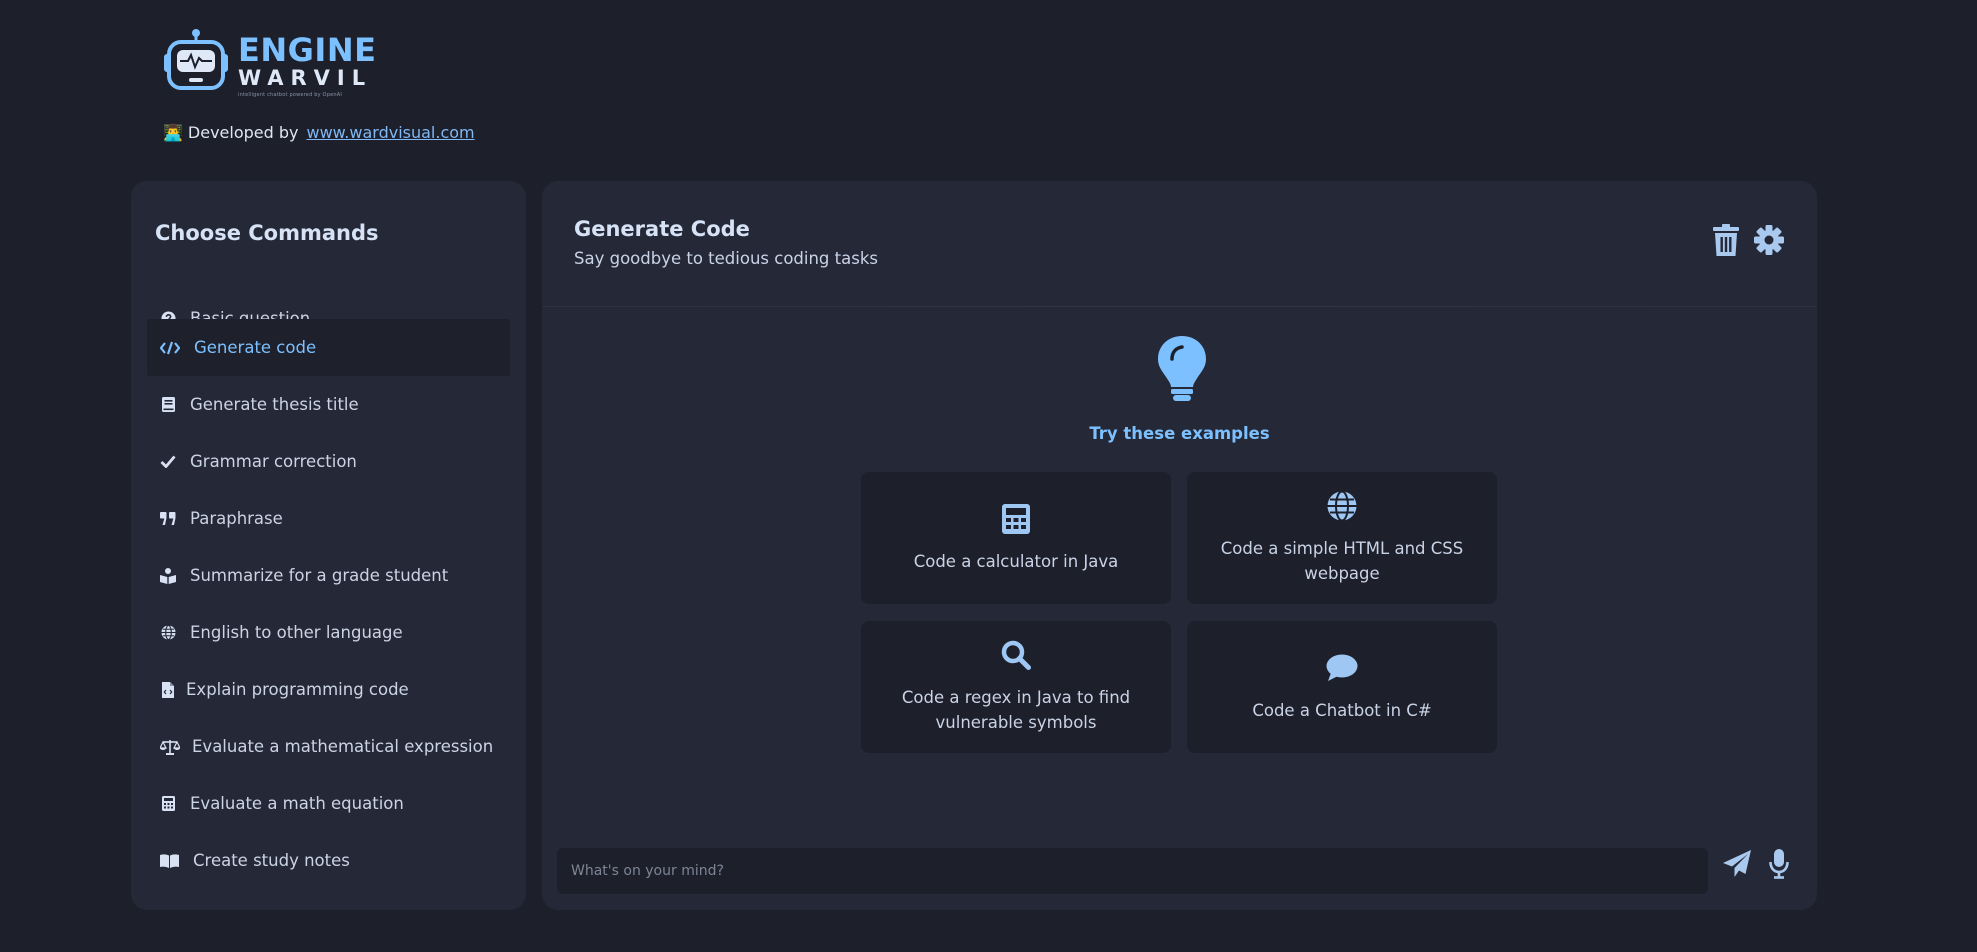 The width and height of the screenshot is (1977, 952). What do you see at coordinates (319, 575) in the screenshot?
I see `sidebar-item-label: Summarize for a grade student` at bounding box center [319, 575].